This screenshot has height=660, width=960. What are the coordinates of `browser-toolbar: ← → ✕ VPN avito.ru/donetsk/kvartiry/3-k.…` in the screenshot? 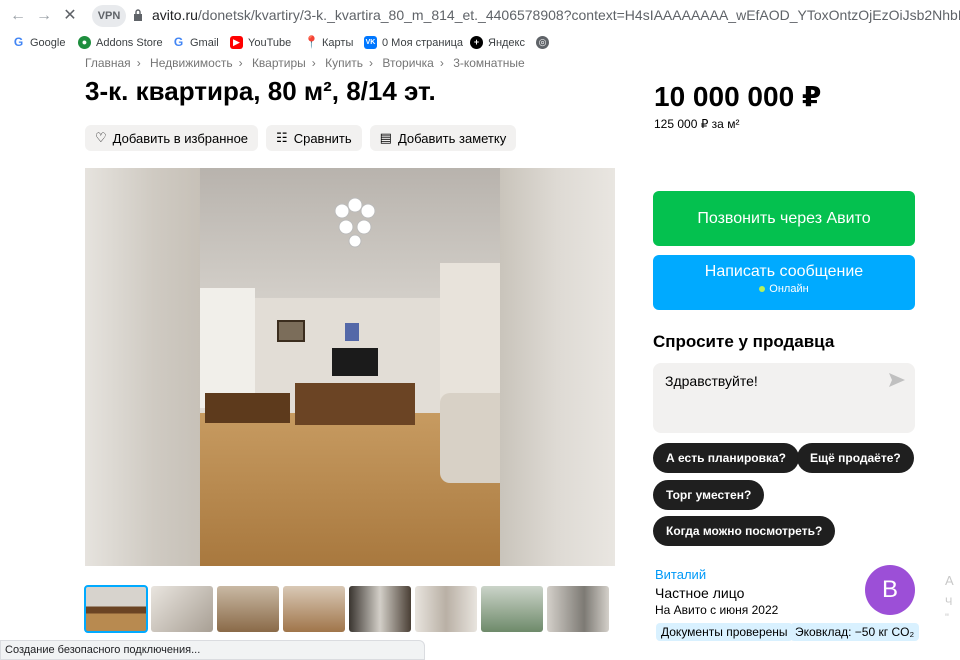 It's located at (480, 16).